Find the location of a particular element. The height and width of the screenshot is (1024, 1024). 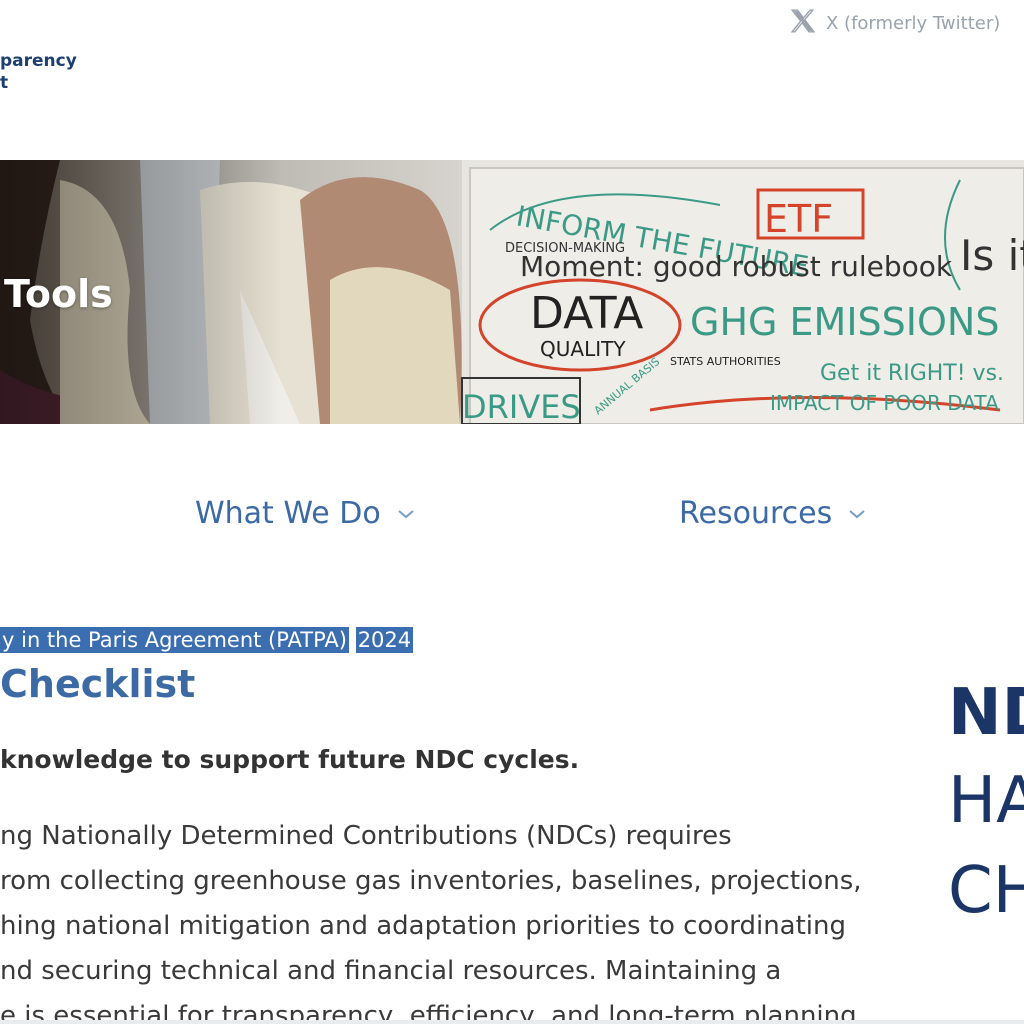

page-title: Checklist is located at coordinates (98, 684).